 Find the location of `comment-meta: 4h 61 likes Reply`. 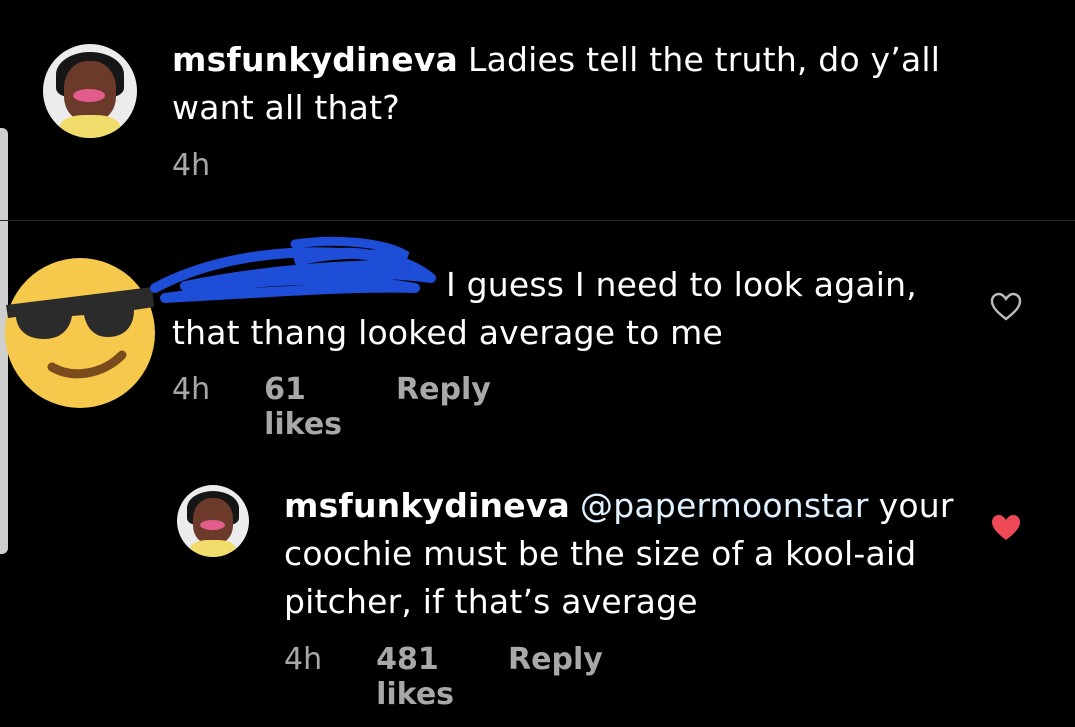

comment-meta: 4h 61 likes Reply is located at coordinates (331, 407).